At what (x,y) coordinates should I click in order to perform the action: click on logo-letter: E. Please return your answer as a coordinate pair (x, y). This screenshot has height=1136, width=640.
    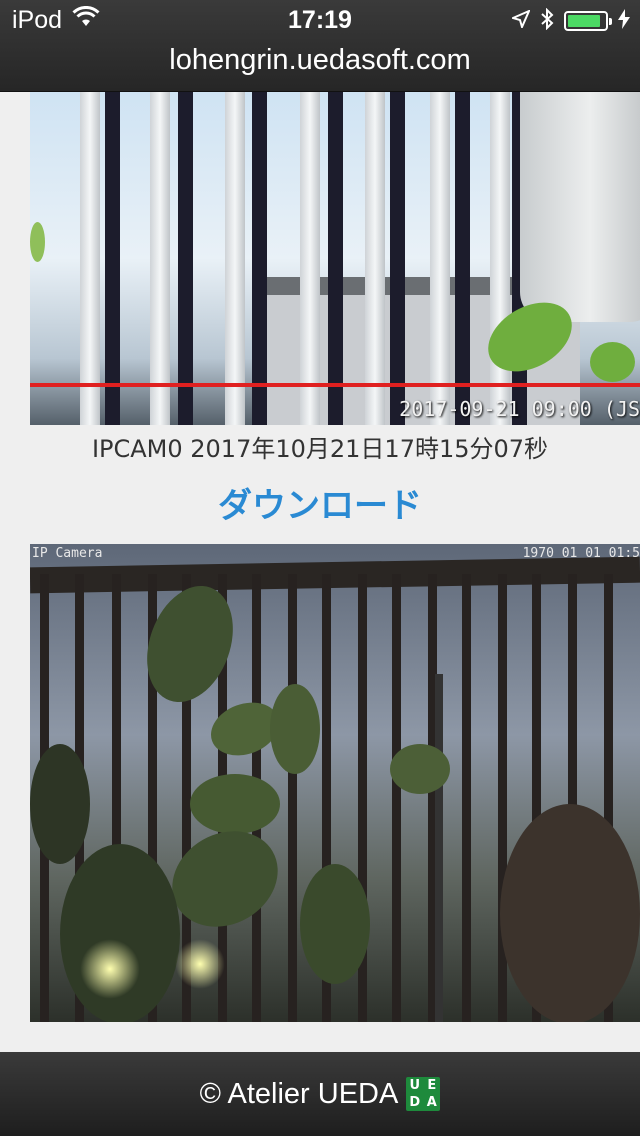
    Looking at the image, I should click on (432, 1085).